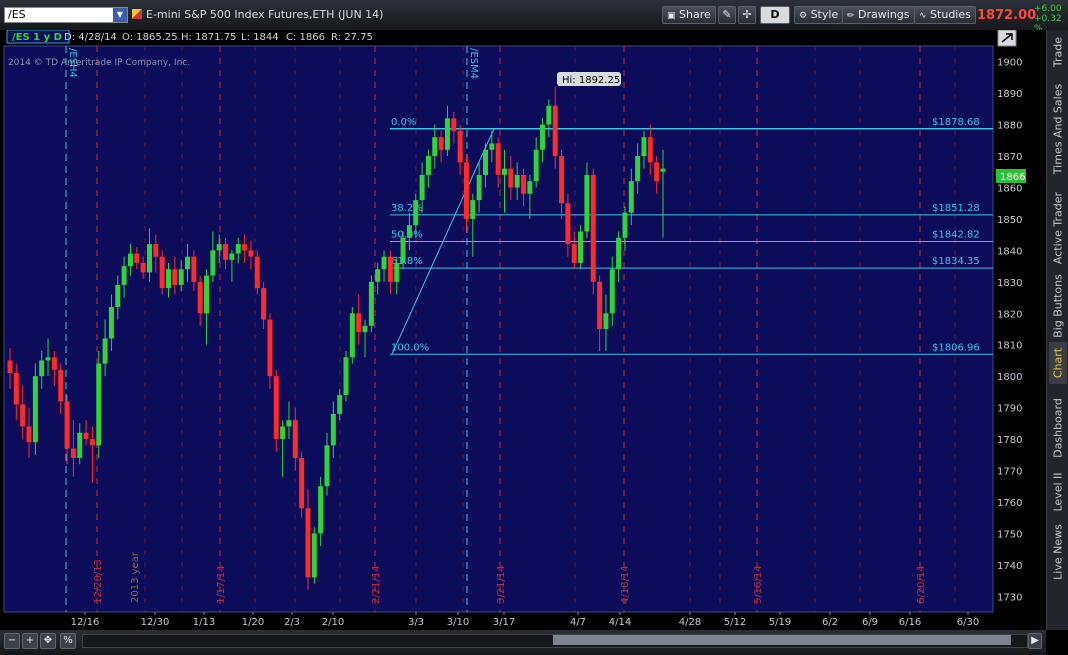 The image size is (1068, 655). What do you see at coordinates (85, 622) in the screenshot?
I see `x-tick-label: 12/16` at bounding box center [85, 622].